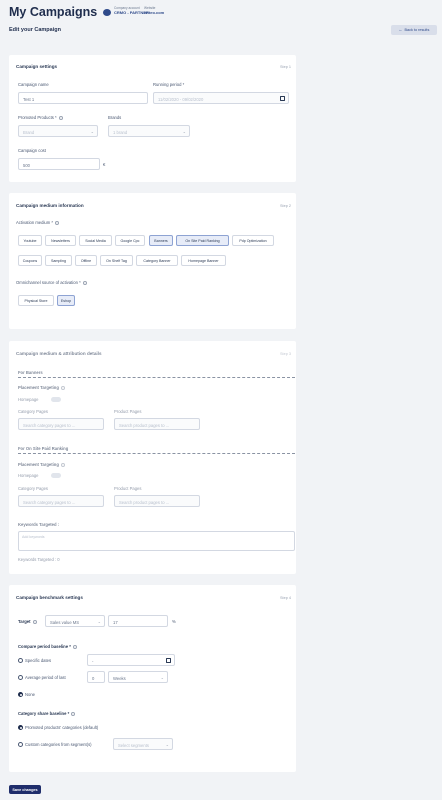 Image resolution: width=442 pixels, height=800 pixels. I want to click on chip-google-cpc: Google Cpc, so click(130, 240).